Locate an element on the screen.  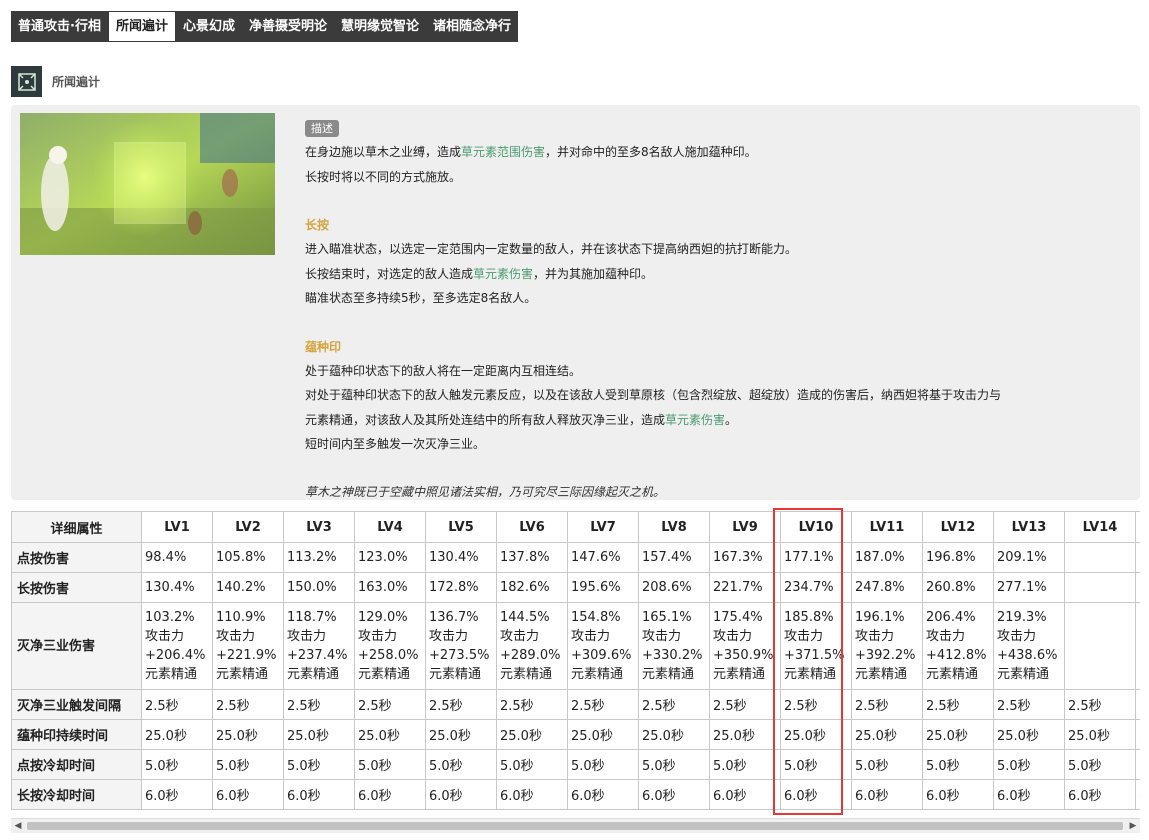
table-cell is located at coordinates (1137, 587).